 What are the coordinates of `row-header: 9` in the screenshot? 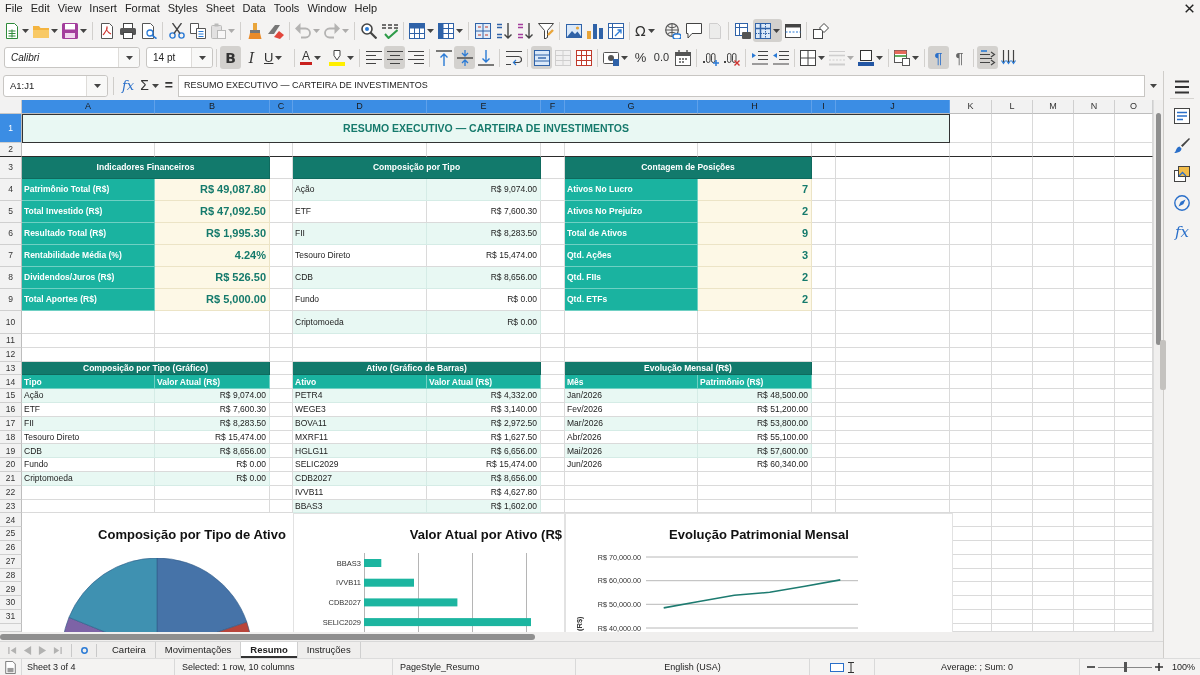 It's located at (11, 300).